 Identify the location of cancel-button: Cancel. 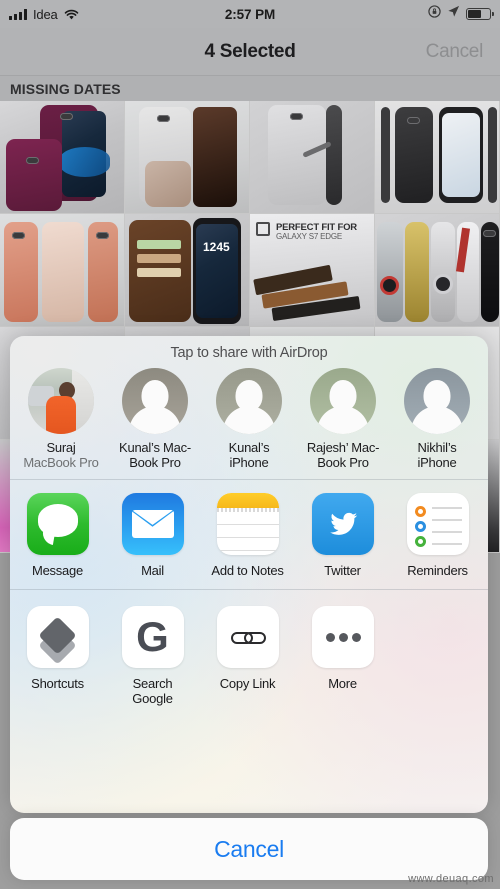
(249, 849).